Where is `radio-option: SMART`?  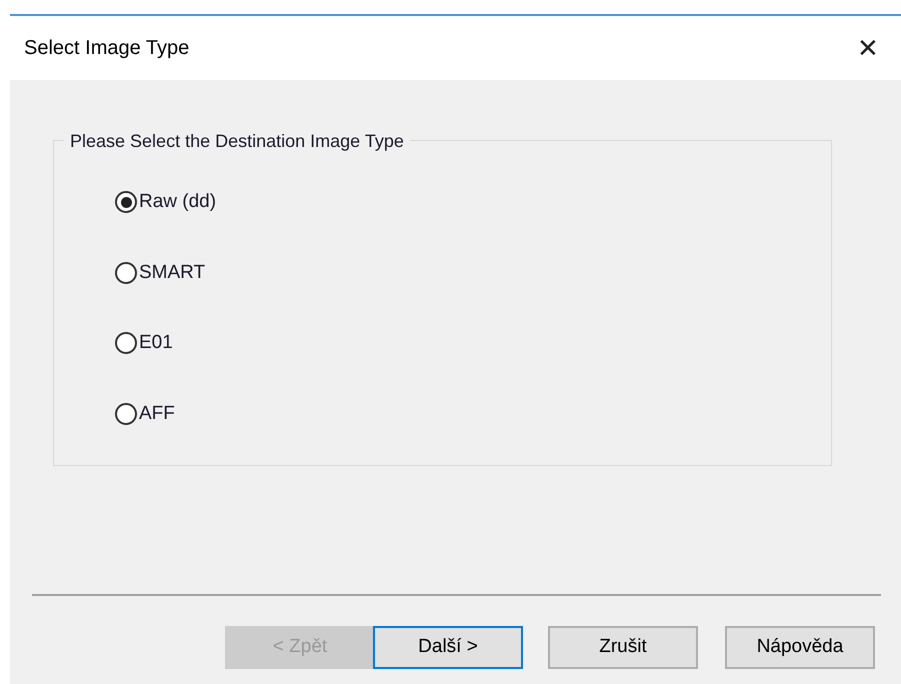 radio-option: SMART is located at coordinates (473, 272).